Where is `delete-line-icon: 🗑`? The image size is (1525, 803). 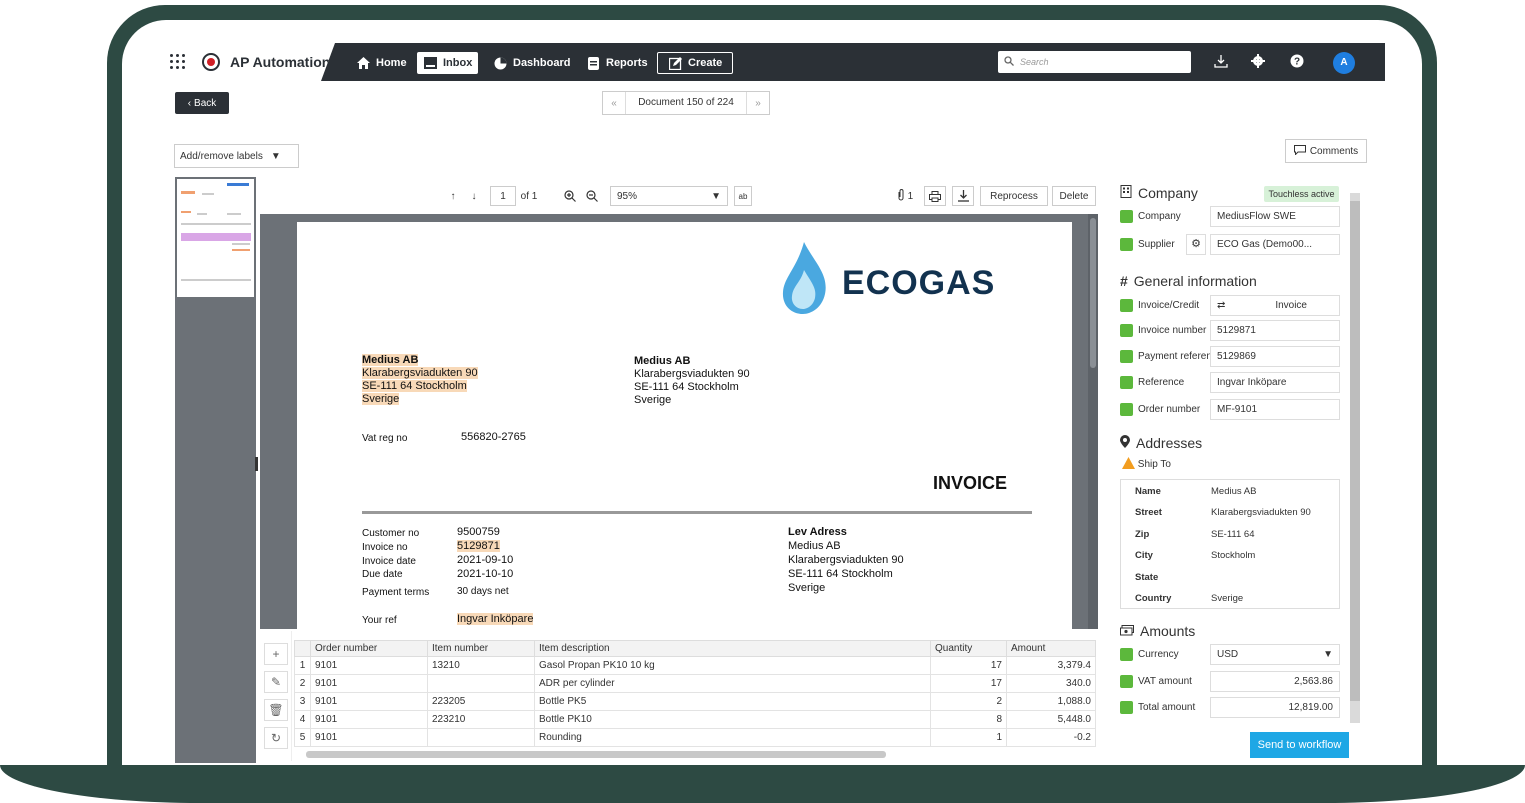
delete-line-icon: 🗑 is located at coordinates (276, 710).